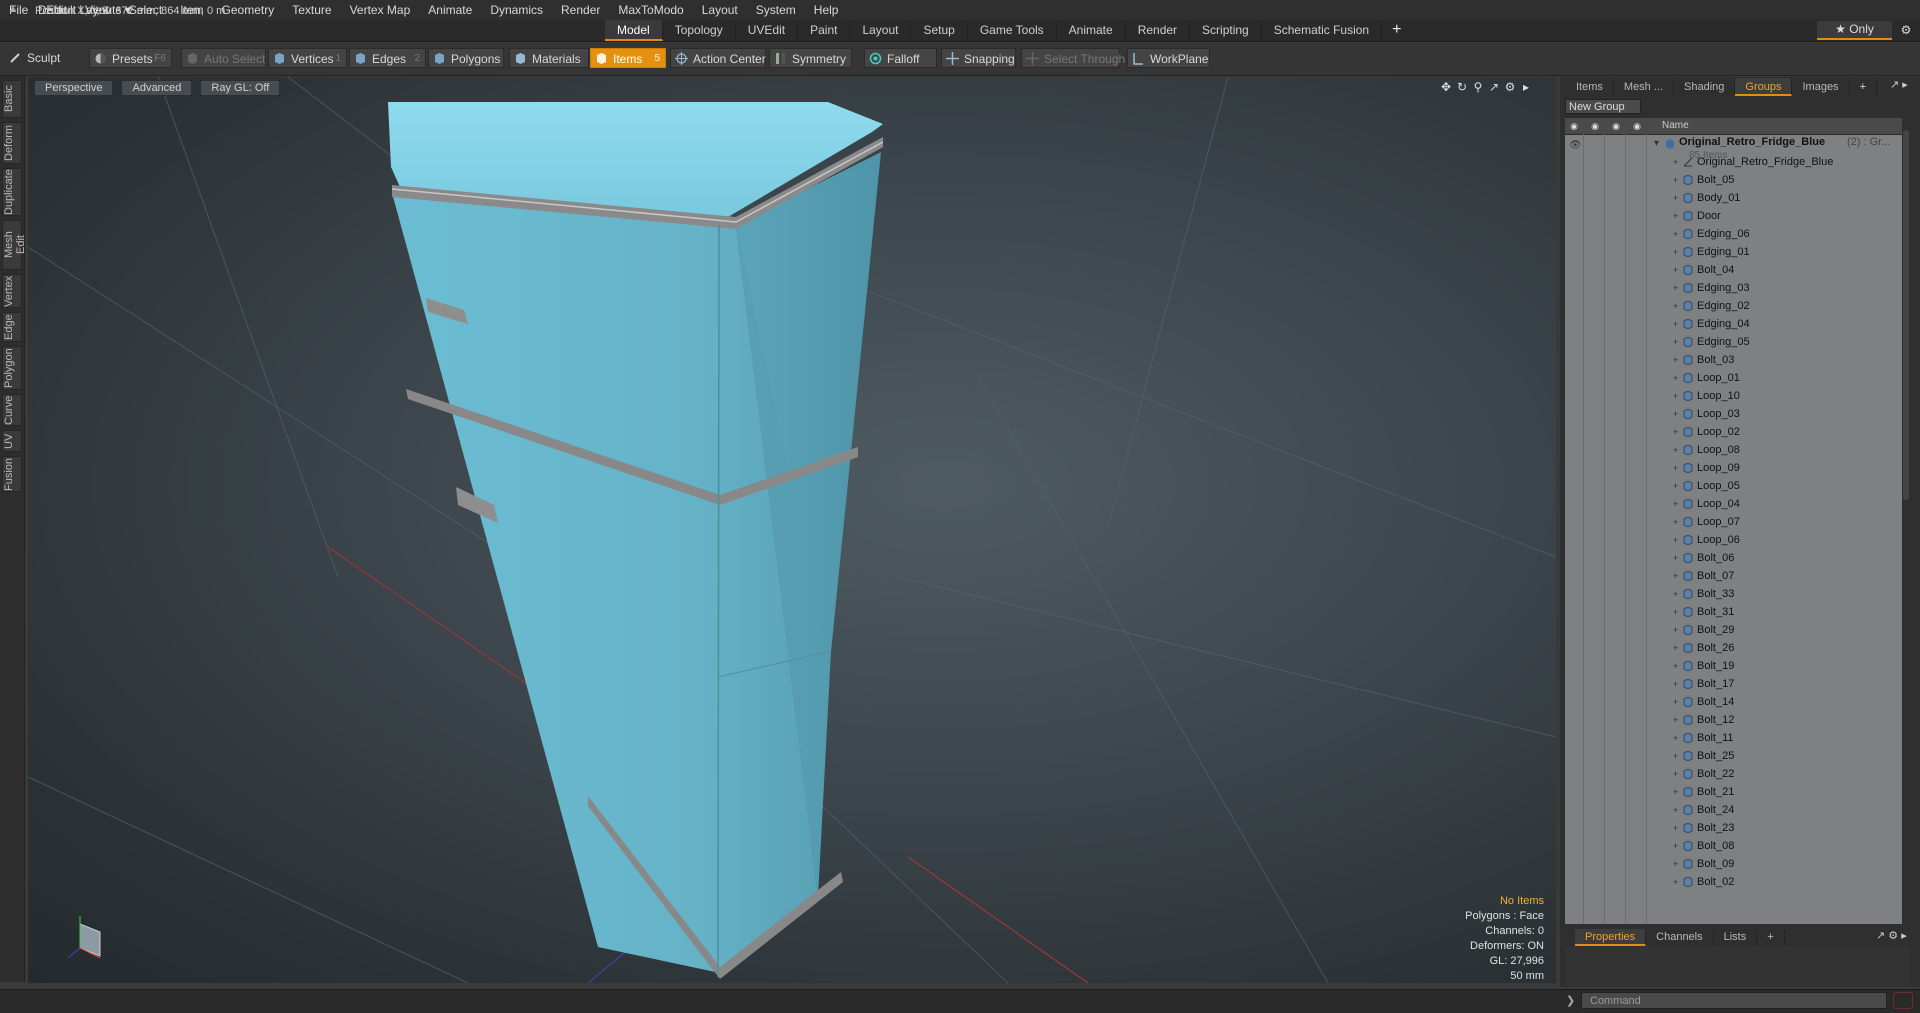 The height and width of the screenshot is (1013, 1920). I want to click on left-tab-mesh-edit: Mesh Edit, so click(14, 245).